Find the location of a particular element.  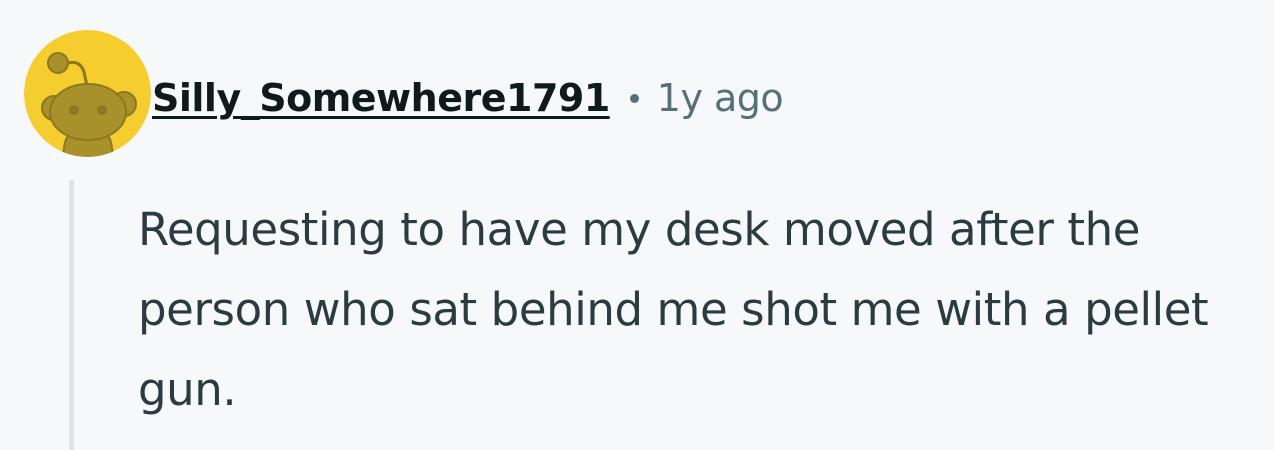

snoo-avatar-icon is located at coordinates (87, 93).